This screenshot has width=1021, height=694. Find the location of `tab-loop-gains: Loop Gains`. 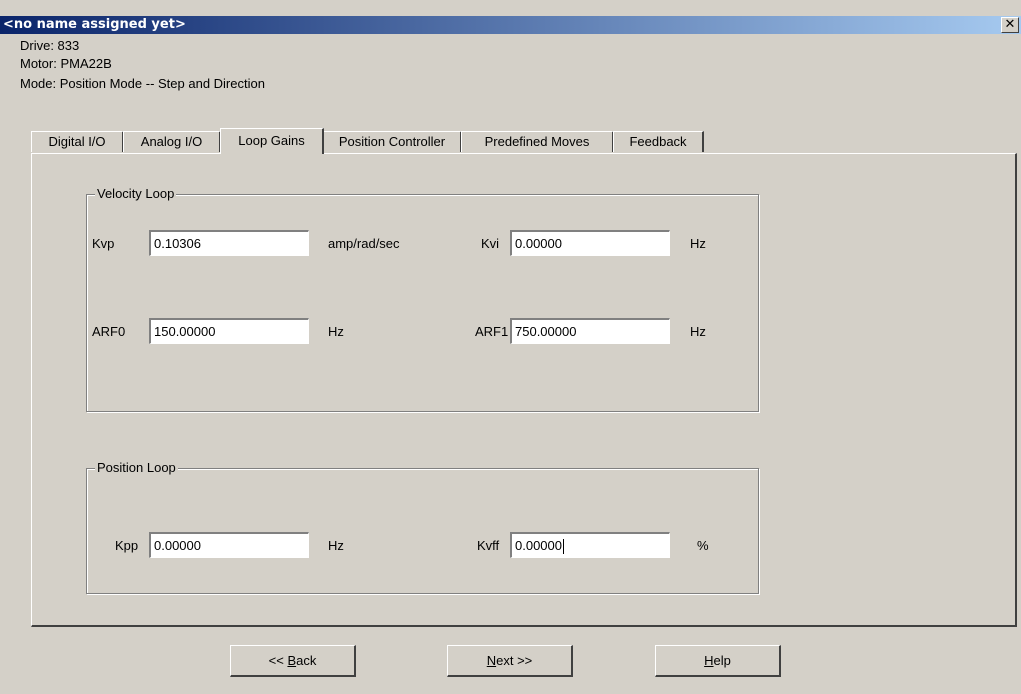

tab-loop-gains: Loop Gains is located at coordinates (272, 141).